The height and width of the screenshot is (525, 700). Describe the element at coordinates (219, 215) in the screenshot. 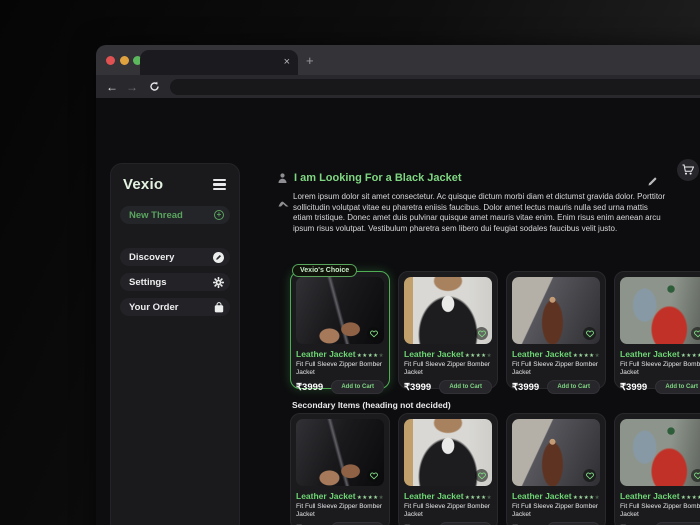

I see `plus-circle-icon: +` at that location.